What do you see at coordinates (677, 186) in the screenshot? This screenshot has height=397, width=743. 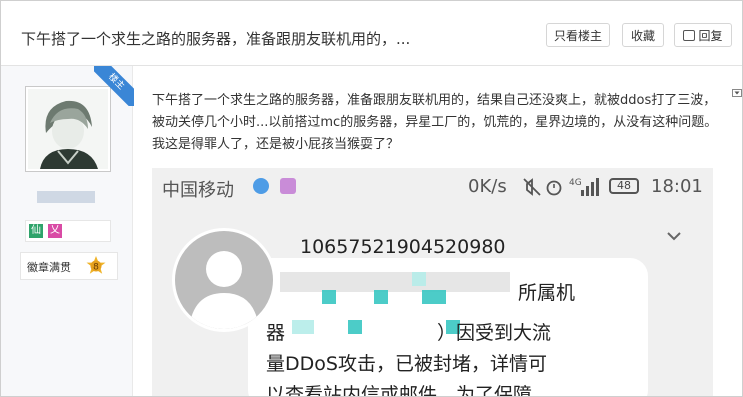 I see `clock: 18:01` at bounding box center [677, 186].